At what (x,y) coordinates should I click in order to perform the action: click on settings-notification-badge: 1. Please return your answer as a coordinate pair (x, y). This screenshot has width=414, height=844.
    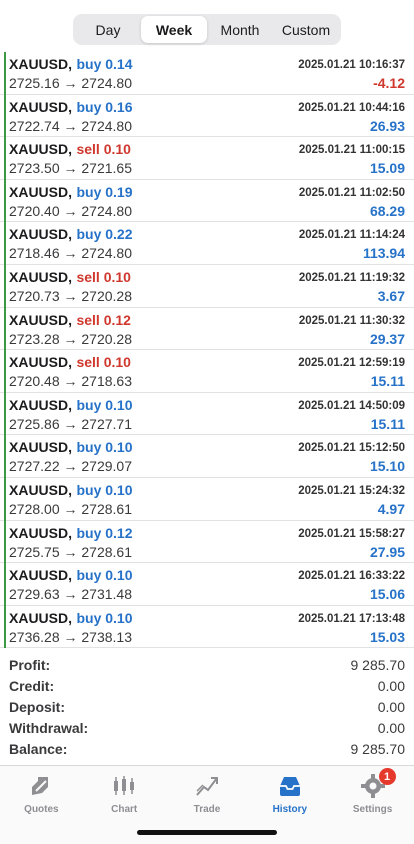
    Looking at the image, I should click on (387, 776).